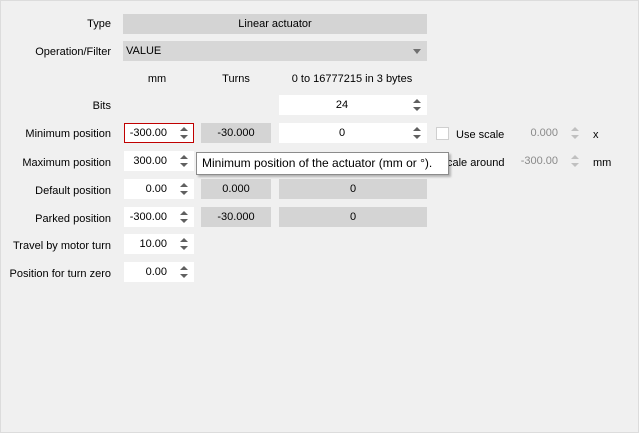  What do you see at coordinates (144, 51) in the screenshot?
I see `operation-select-value: VALUE` at bounding box center [144, 51].